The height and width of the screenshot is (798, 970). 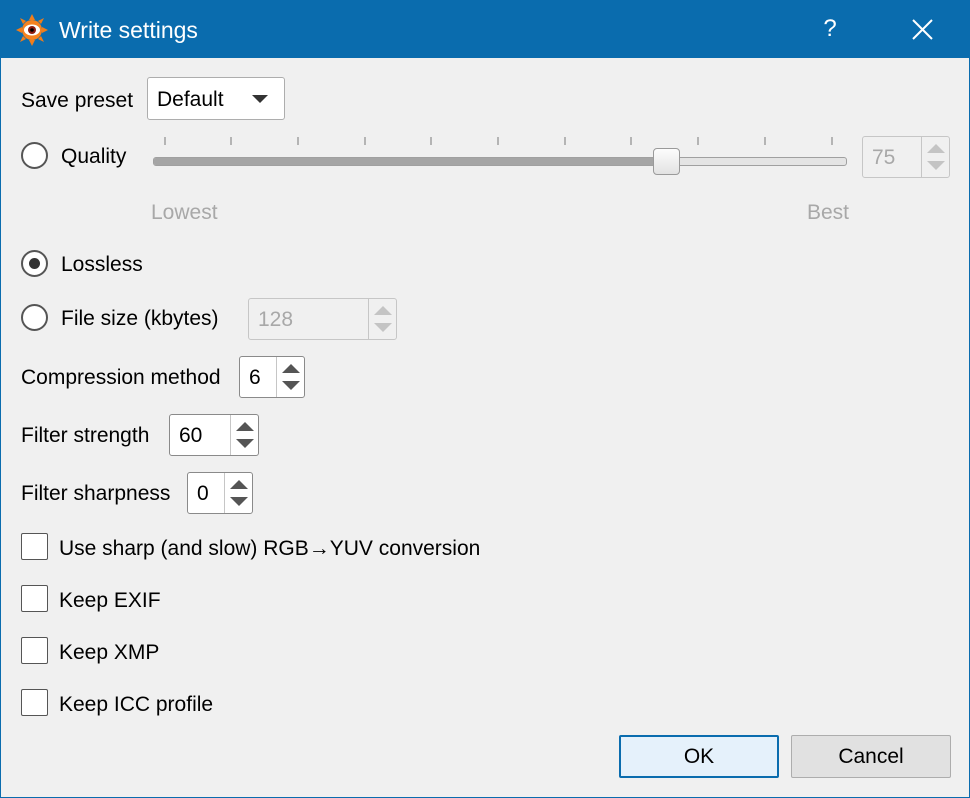 I want to click on slider-track, so click(x=500, y=161).